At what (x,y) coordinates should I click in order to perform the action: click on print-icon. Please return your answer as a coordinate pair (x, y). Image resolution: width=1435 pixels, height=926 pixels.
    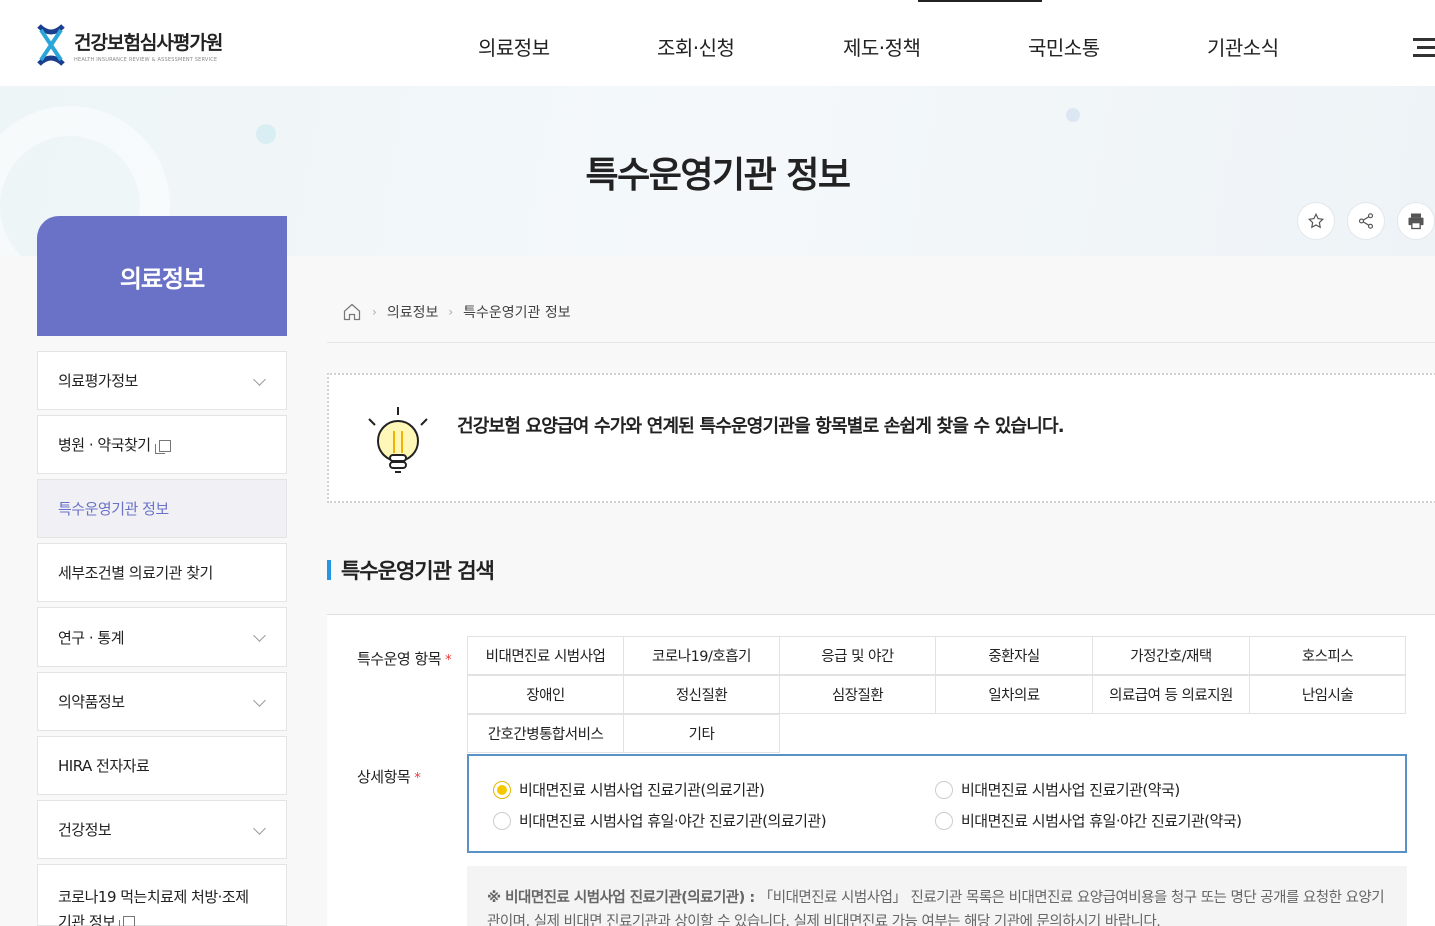
    Looking at the image, I should click on (1416, 221).